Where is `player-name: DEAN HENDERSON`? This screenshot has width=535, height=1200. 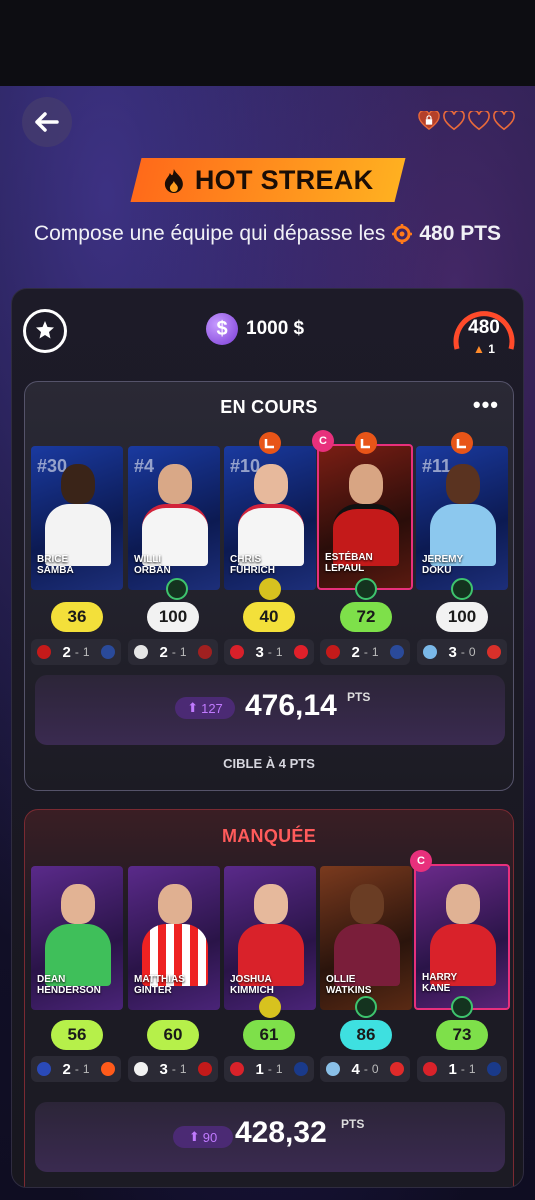
player-name: DEAN HENDERSON is located at coordinates (69, 985).